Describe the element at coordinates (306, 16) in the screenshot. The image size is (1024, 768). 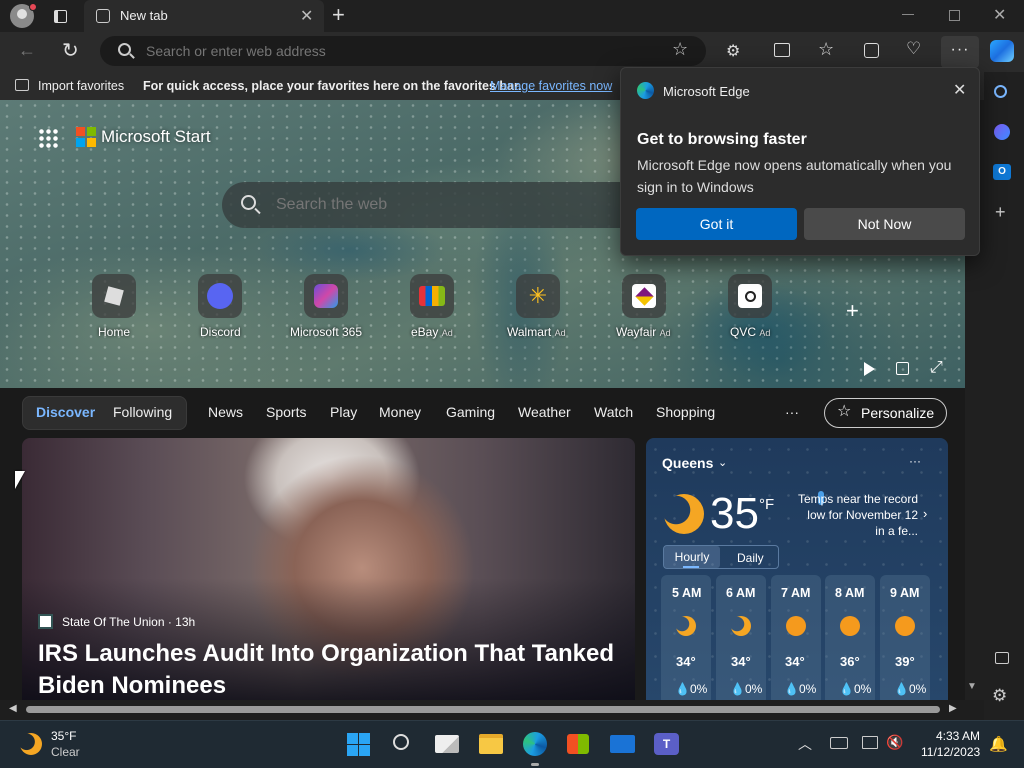
I see `close-tab-icon: ✕` at that location.